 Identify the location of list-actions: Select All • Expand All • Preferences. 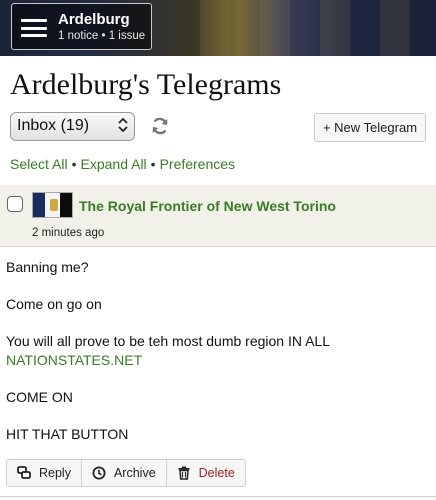
(122, 164).